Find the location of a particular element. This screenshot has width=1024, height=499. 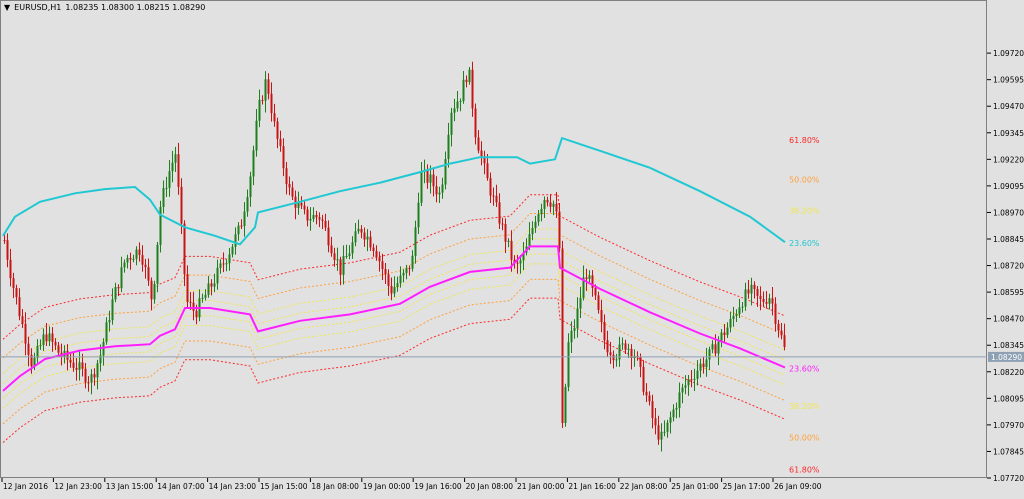

time-tick-label: 19 Jan 16:00 is located at coordinates (438, 486).